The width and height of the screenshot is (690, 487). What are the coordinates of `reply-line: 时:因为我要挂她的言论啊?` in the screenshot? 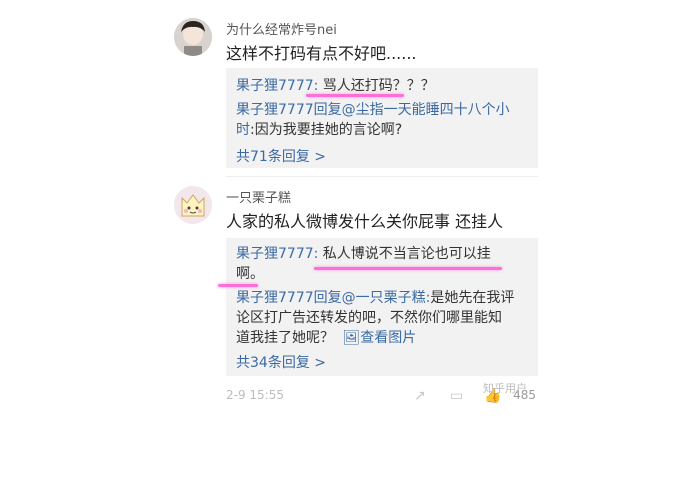 It's located at (319, 130).